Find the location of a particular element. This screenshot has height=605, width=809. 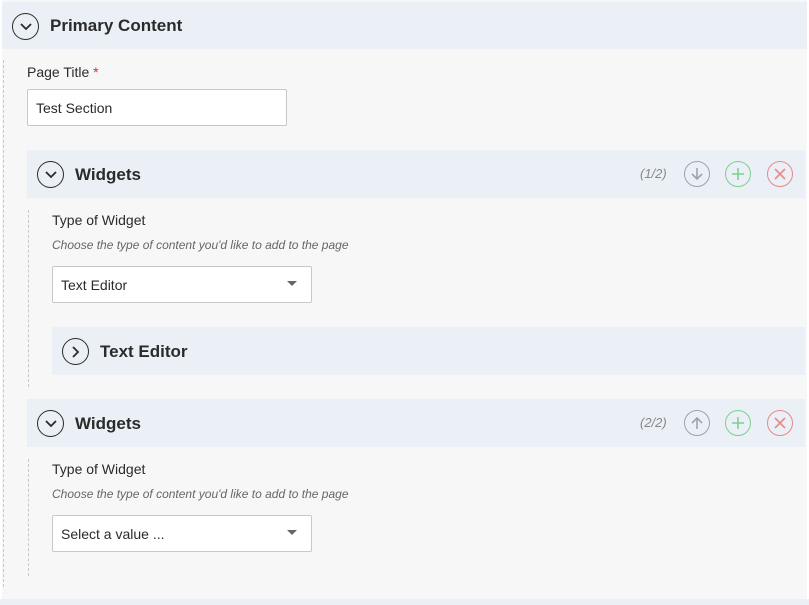

text-editor-title: Text Editor is located at coordinates (144, 351).